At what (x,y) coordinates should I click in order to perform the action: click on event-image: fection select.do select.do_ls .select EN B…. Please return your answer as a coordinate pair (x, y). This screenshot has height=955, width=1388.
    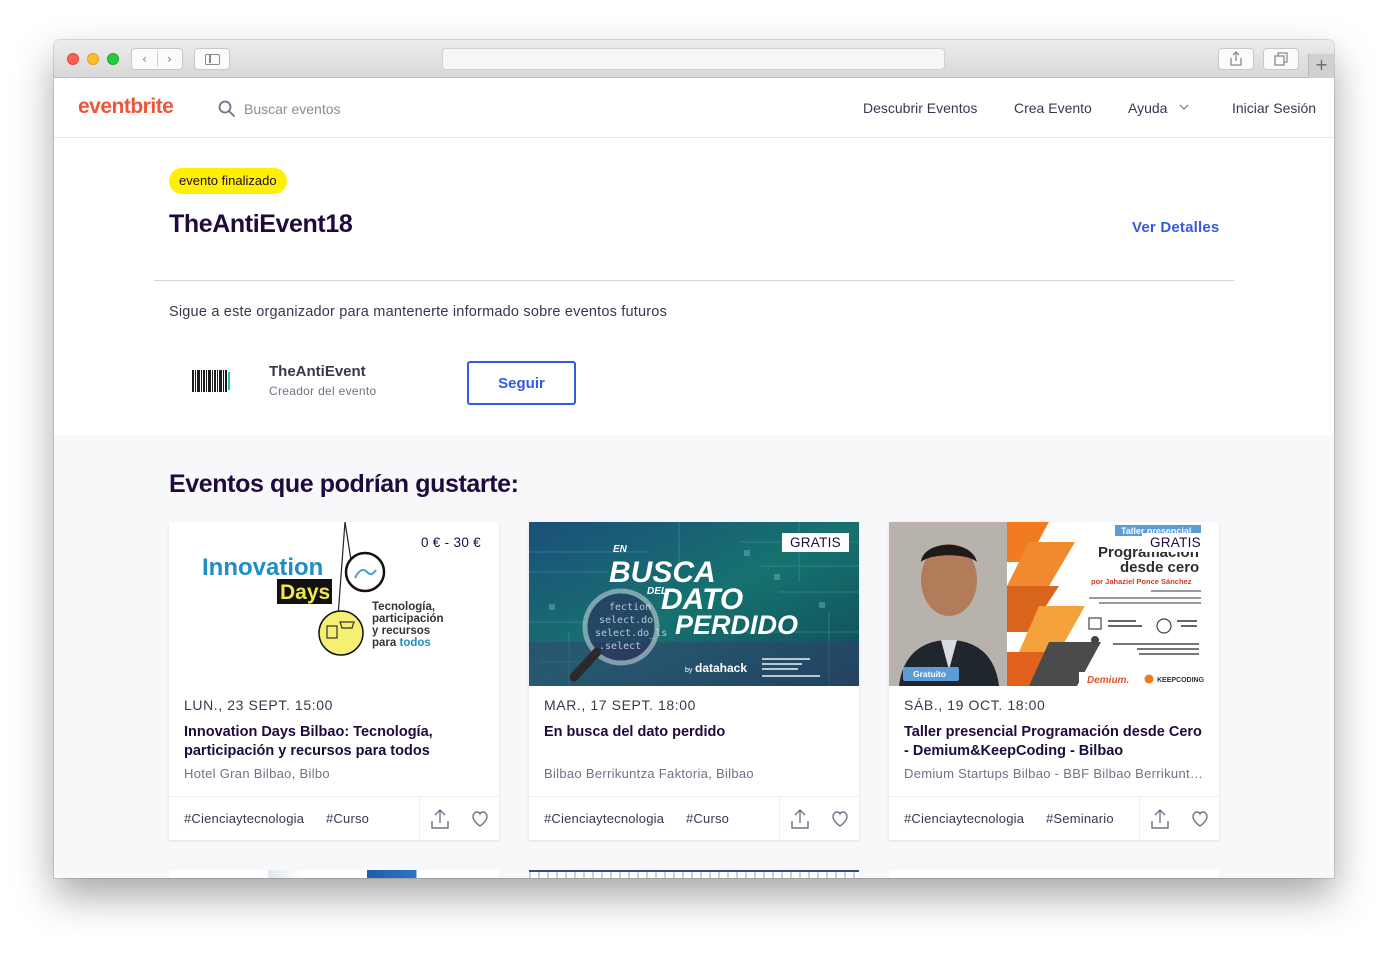
    Looking at the image, I should click on (694, 604).